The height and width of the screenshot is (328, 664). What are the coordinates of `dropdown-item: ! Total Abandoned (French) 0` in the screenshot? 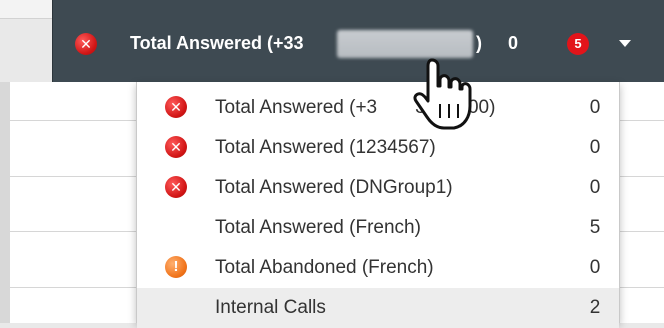 It's located at (378, 268).